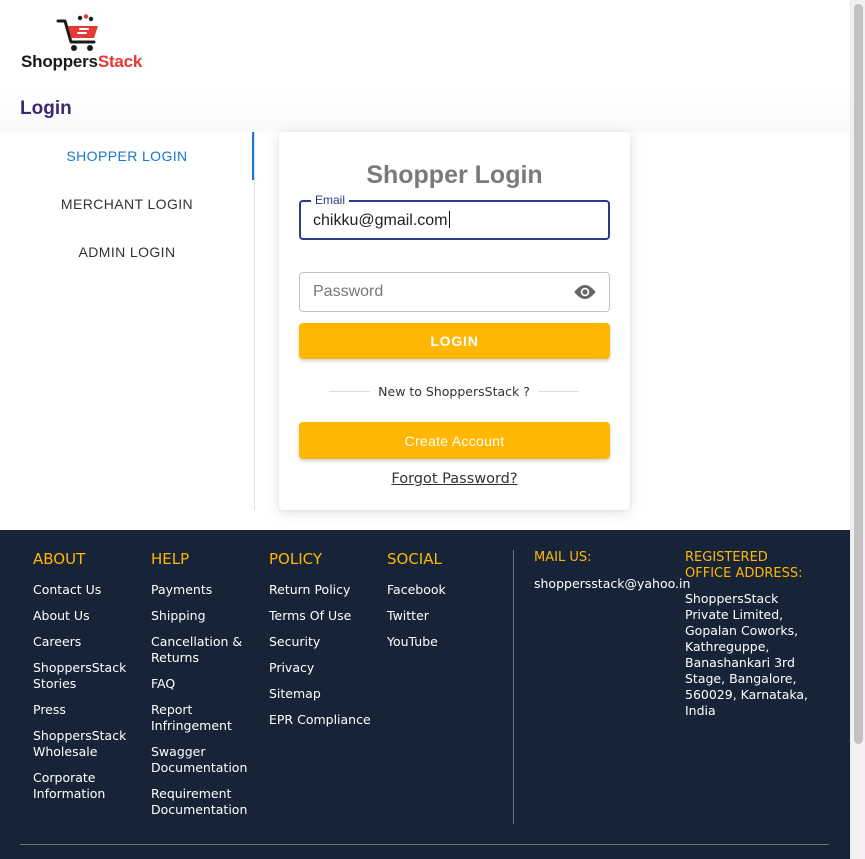  I want to click on email-input-value: chikku@gmail.com, so click(381, 220).